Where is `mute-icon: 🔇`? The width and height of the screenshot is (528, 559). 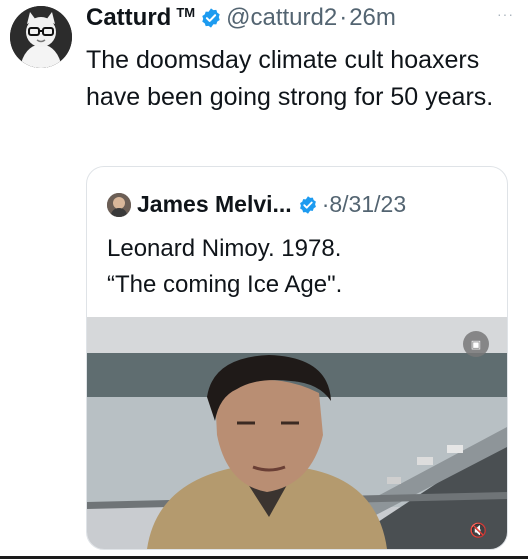 mute-icon: 🔇 is located at coordinates (478, 530).